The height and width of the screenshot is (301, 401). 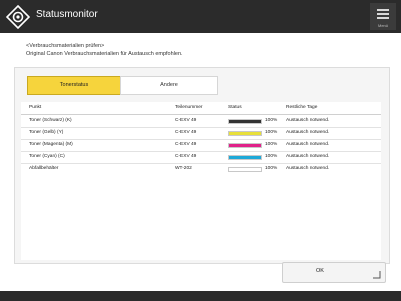 I want to click on ok-label: OK, so click(x=320, y=271).